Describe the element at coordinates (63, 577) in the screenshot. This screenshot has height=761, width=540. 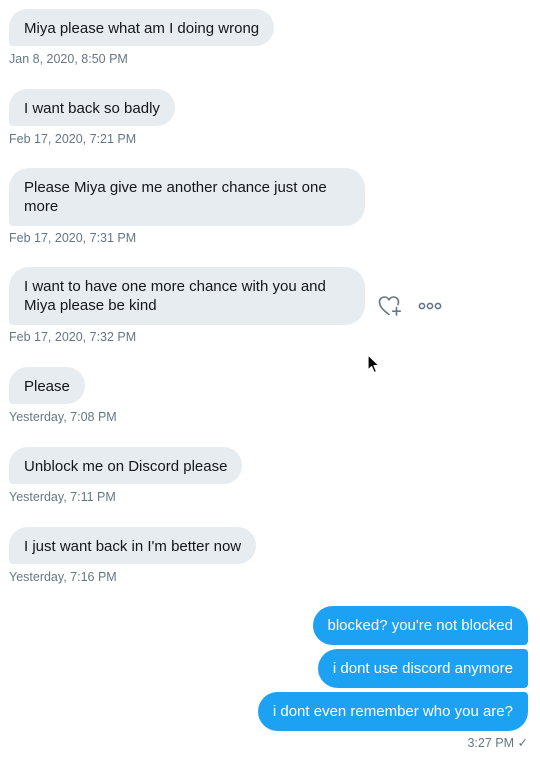
I see `message-timestamp: Yesterday, 7:16 PM` at that location.